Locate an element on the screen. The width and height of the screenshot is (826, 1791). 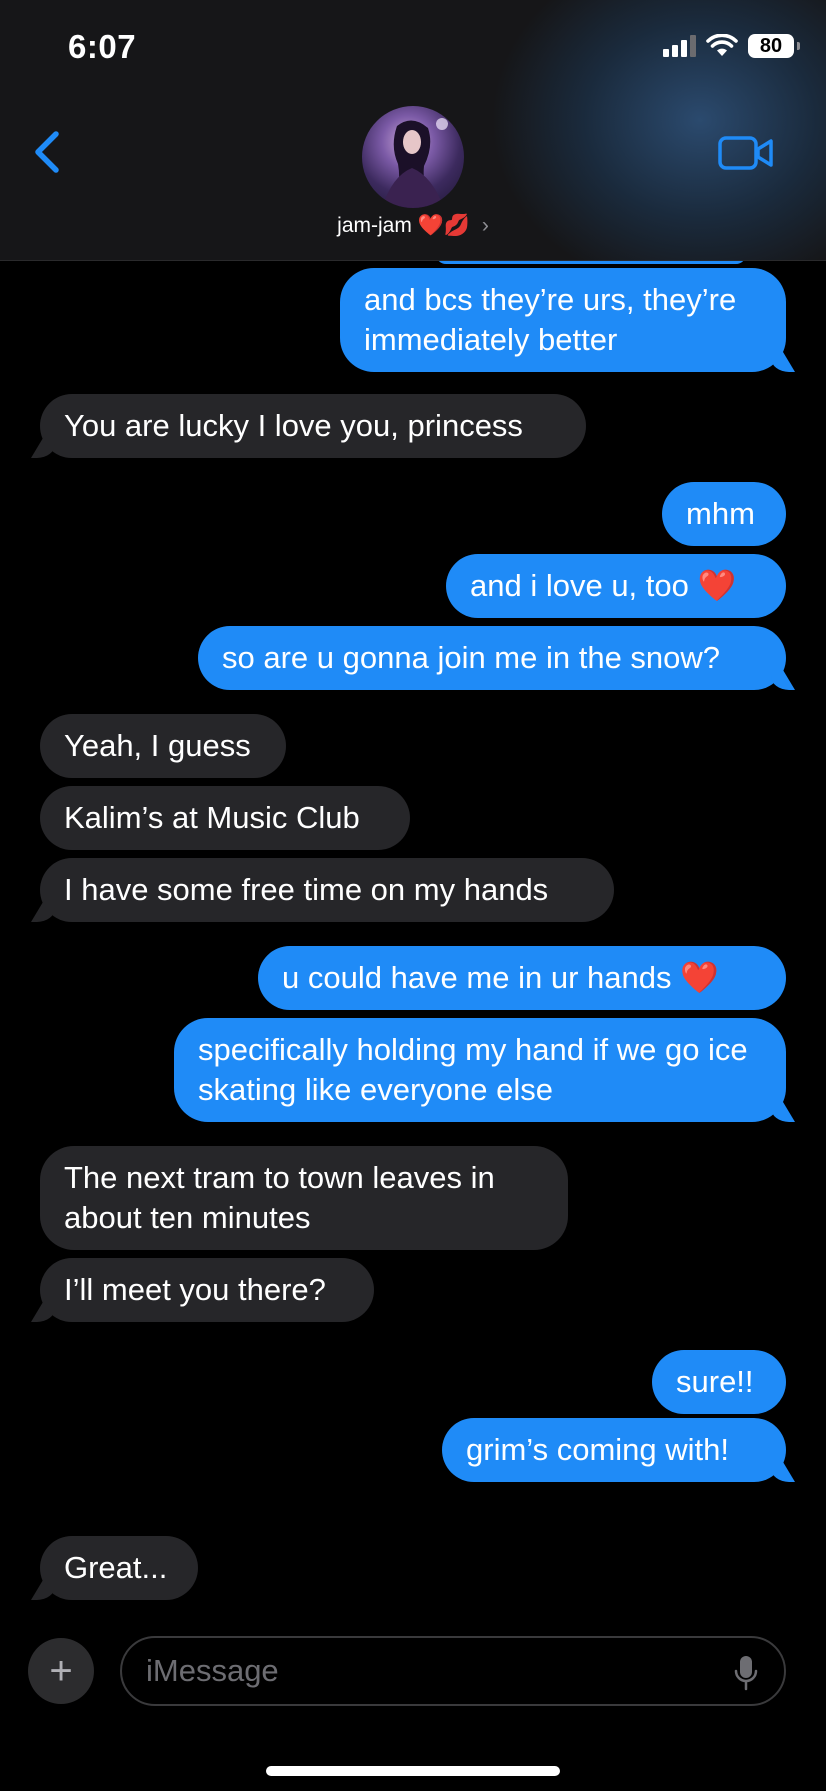
message-text: and i love u, too is located at coordinates (584, 585).